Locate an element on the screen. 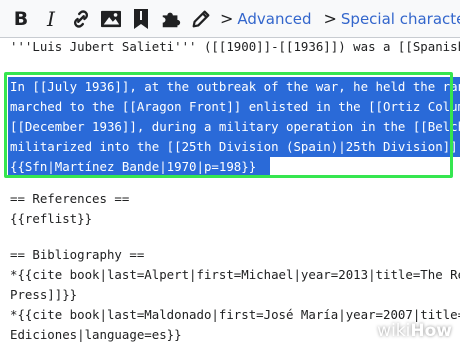 The height and width of the screenshot is (345, 460). text-line: {{reflist}} is located at coordinates (51, 218).